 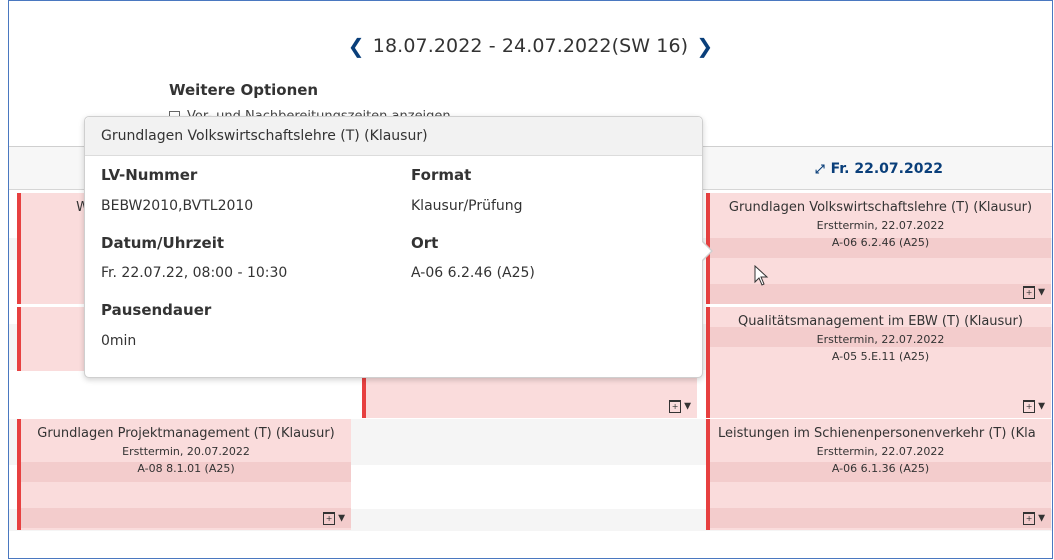 I want to click on datetime-value: Fr. 22.07.22, 08:00 - 10:30, so click(x=194, y=273).